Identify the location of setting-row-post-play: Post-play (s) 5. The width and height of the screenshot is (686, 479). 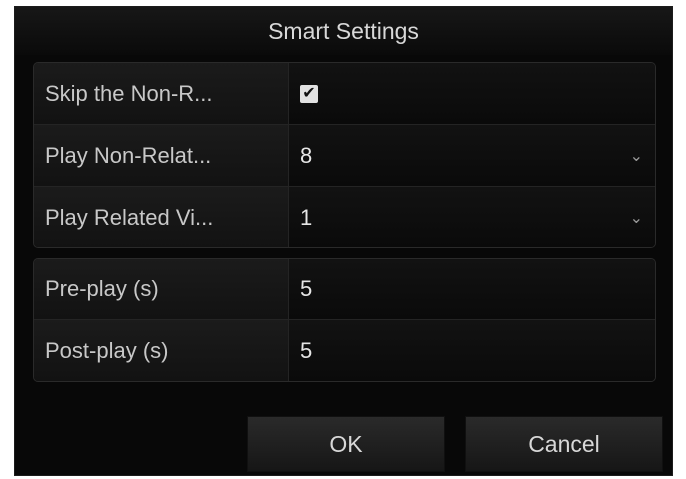
(344, 350).